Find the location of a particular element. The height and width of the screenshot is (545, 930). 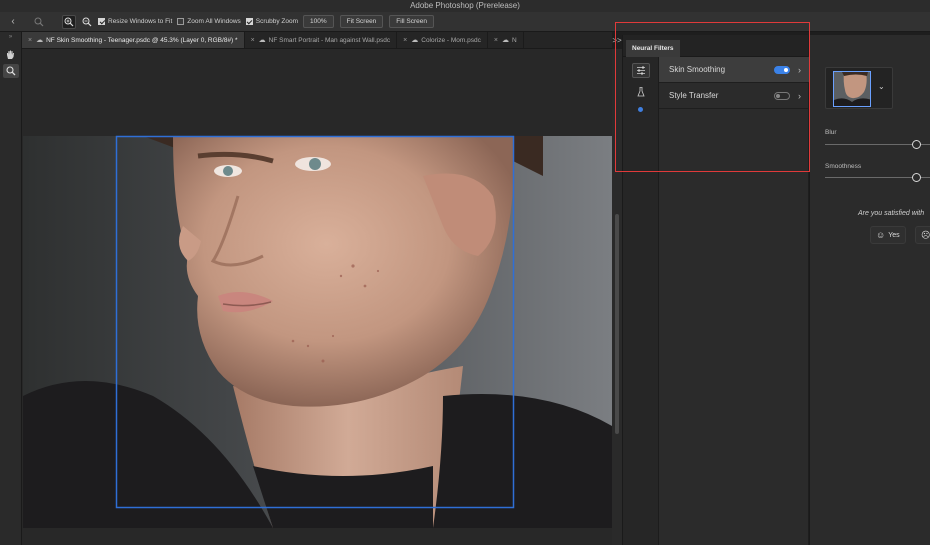

feedback-yes-button: ☺ Yes is located at coordinates (888, 235).